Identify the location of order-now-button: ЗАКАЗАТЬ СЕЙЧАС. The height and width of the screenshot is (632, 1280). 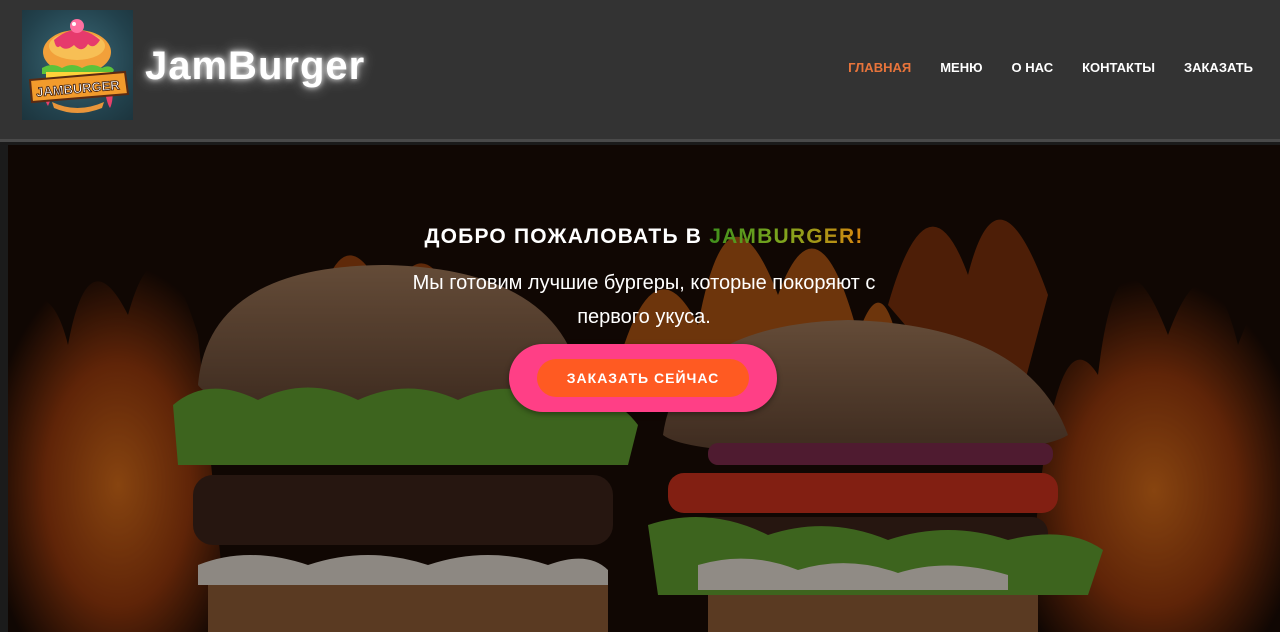
(643, 378).